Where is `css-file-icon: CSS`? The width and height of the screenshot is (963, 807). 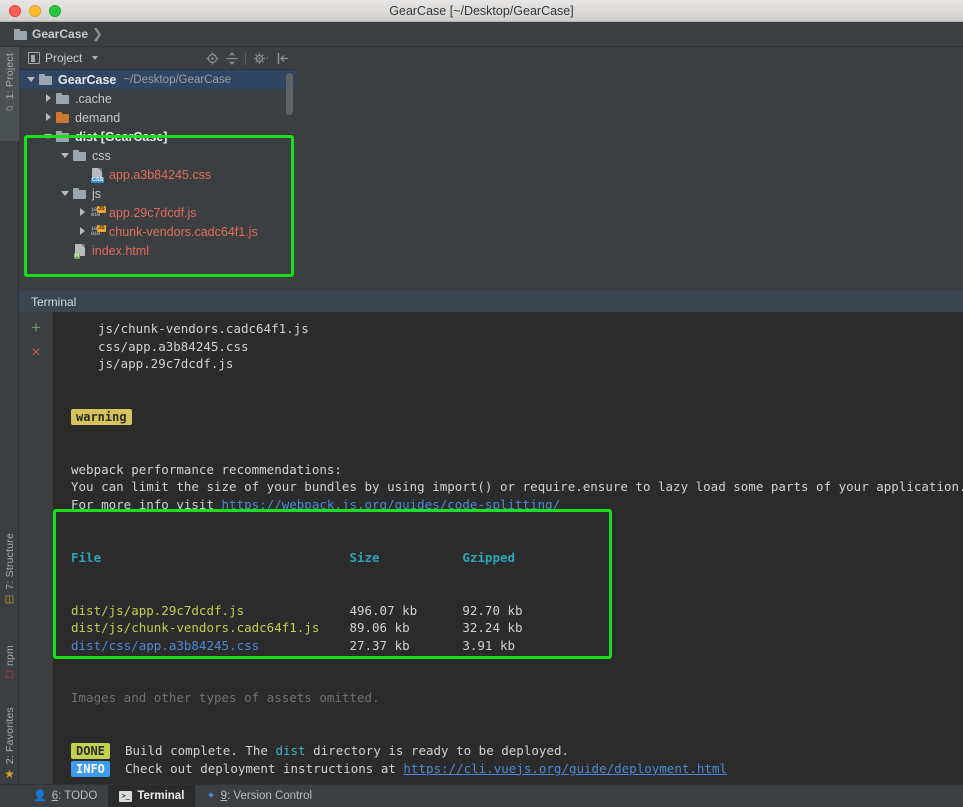
css-file-icon: CSS is located at coordinates (97, 175).